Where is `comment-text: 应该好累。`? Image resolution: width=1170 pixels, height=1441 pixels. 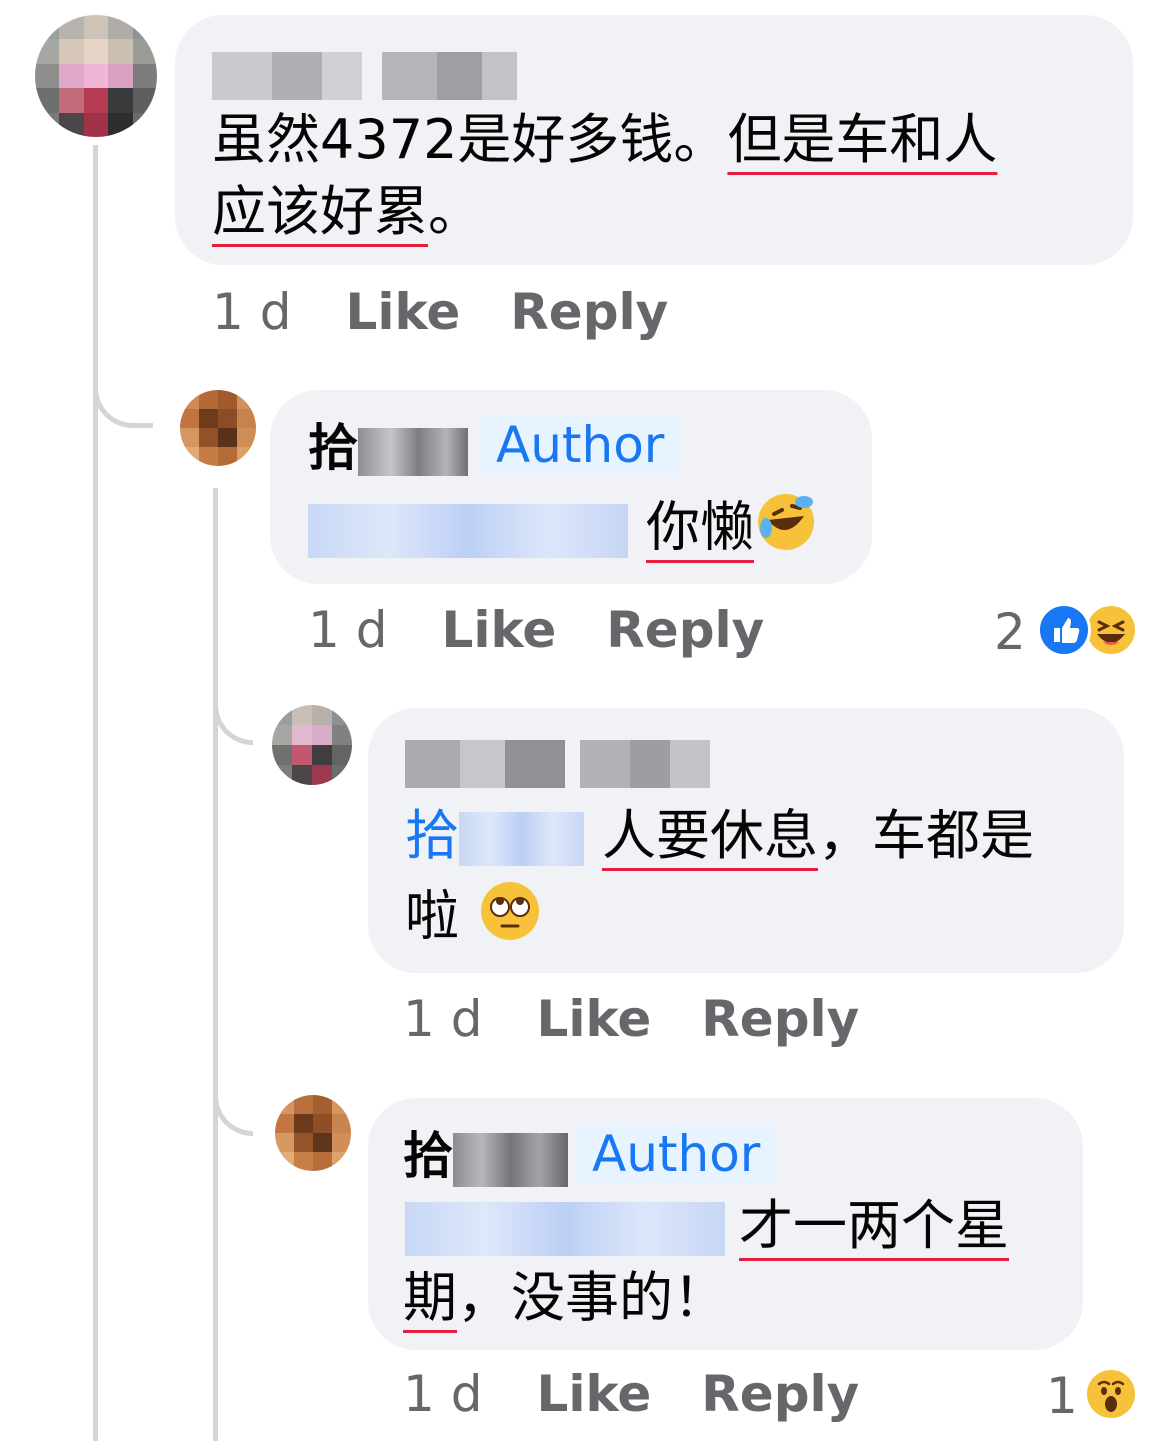 comment-text: 应该好累。 is located at coordinates (347, 211).